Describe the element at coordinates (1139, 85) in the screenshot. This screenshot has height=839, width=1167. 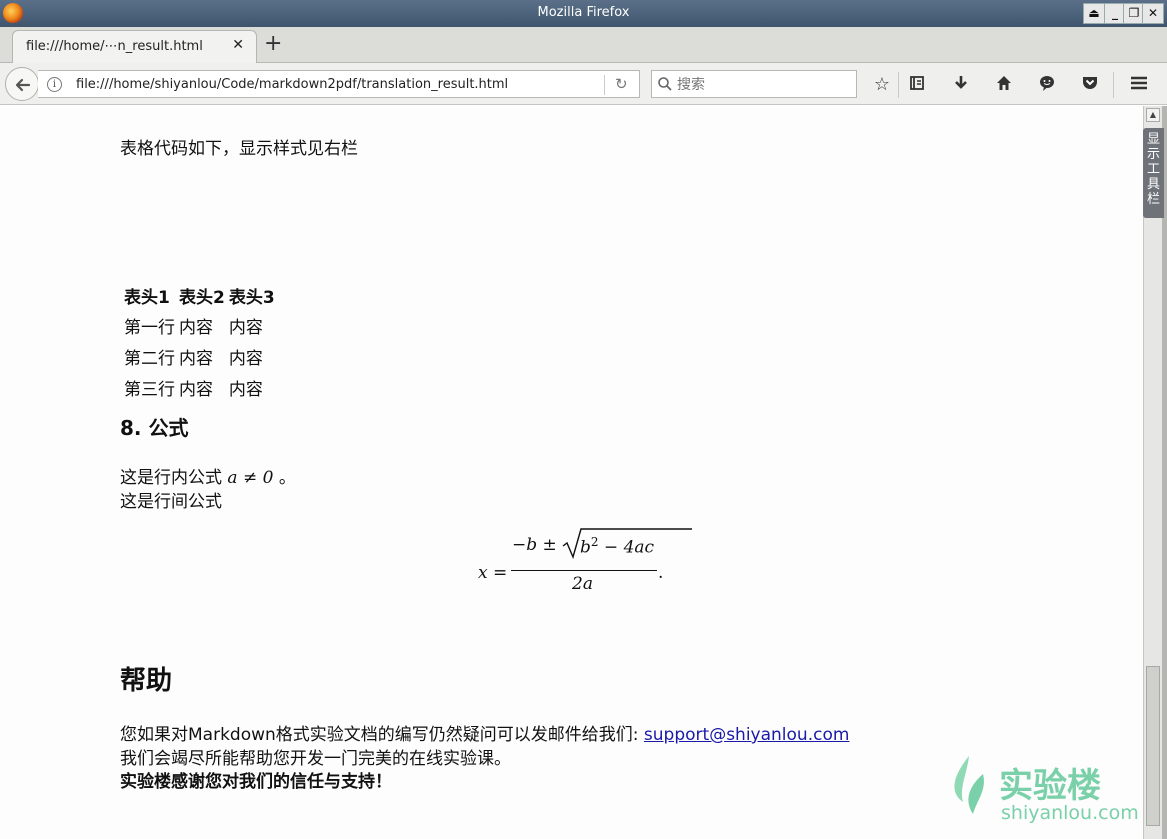
I see `hamburger-menu-icon` at that location.